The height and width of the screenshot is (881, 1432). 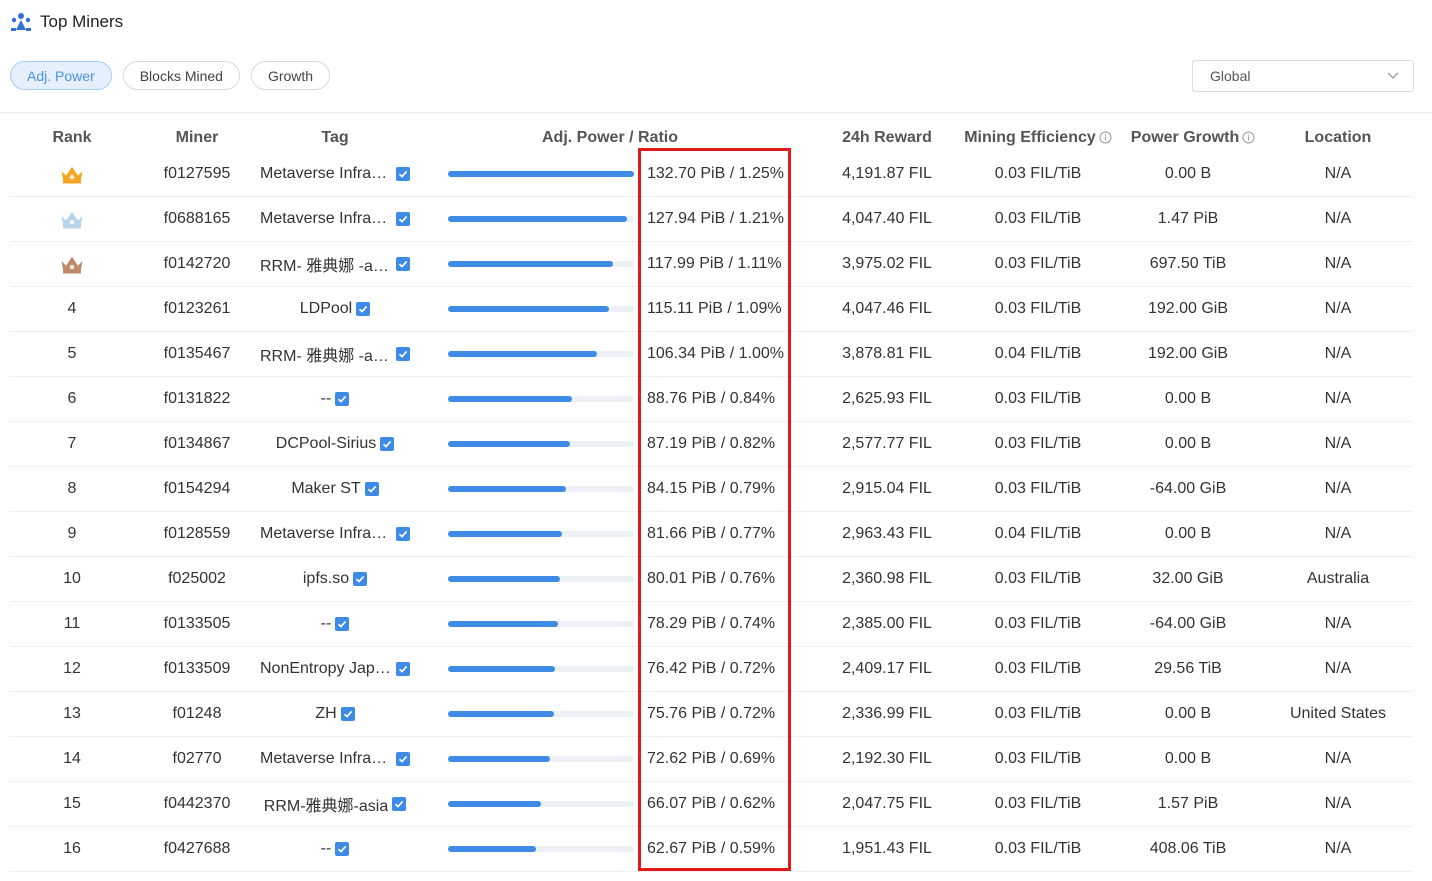 What do you see at coordinates (290, 75) in the screenshot?
I see `filter-growth-button: Growth` at bounding box center [290, 75].